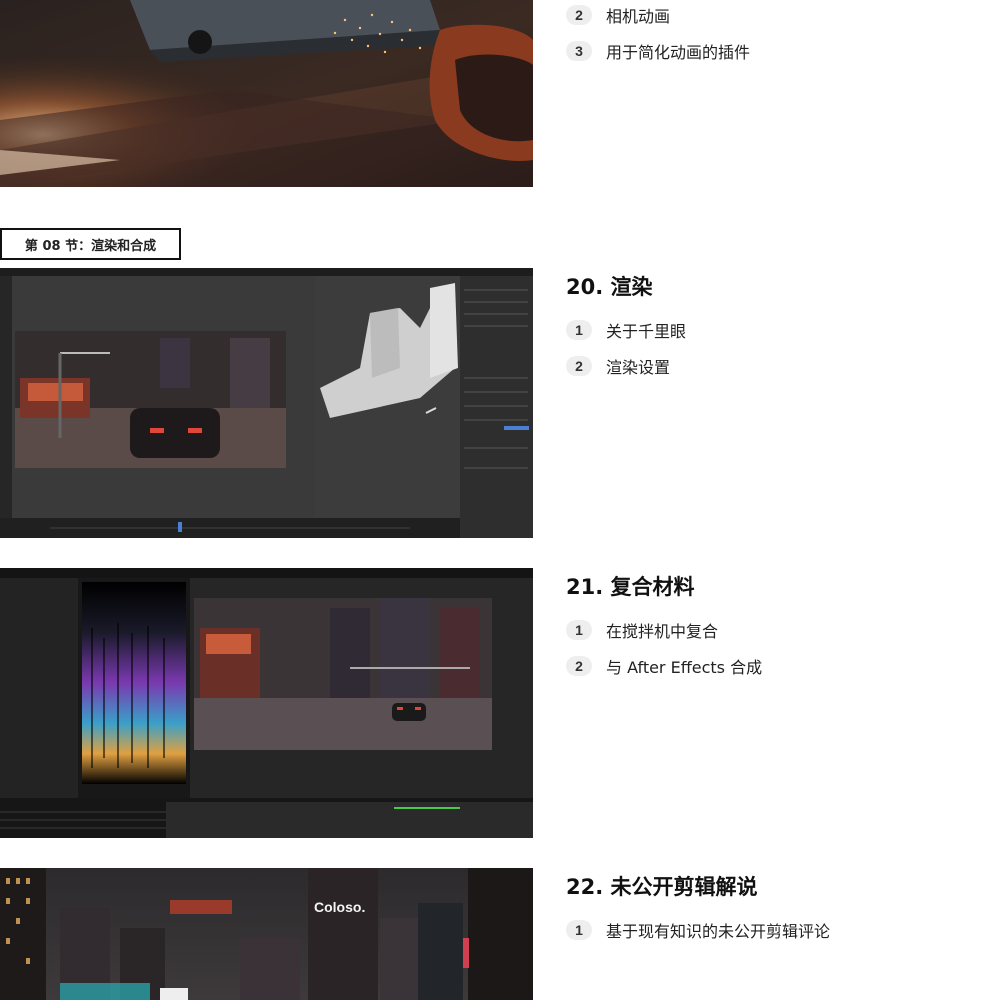  I want to click on list-item: 1 关于千里眼, so click(626, 330).